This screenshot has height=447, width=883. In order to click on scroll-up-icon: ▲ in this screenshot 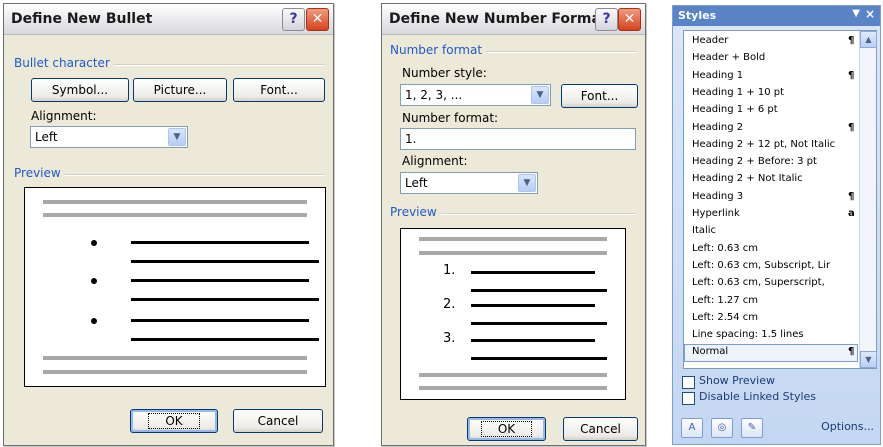, I will do `click(868, 39)`.